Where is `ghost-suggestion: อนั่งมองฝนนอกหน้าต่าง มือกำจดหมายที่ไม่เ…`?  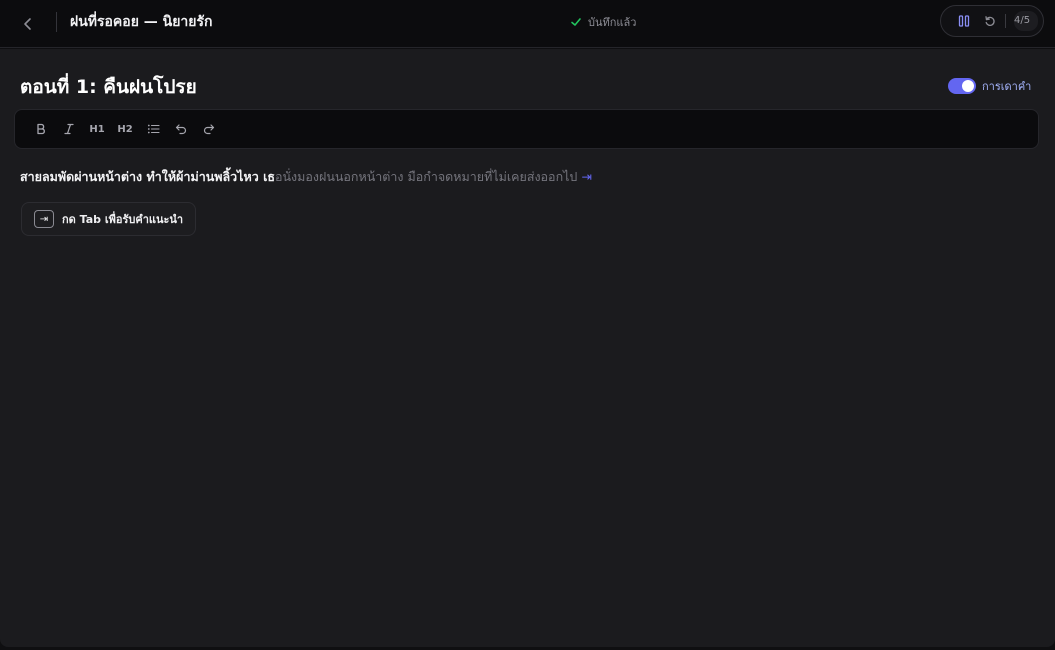
ghost-suggestion: อนั่งมองฝนนอกหน้าต่าง มือกำจดหมายที่ไม่เ… is located at coordinates (426, 176).